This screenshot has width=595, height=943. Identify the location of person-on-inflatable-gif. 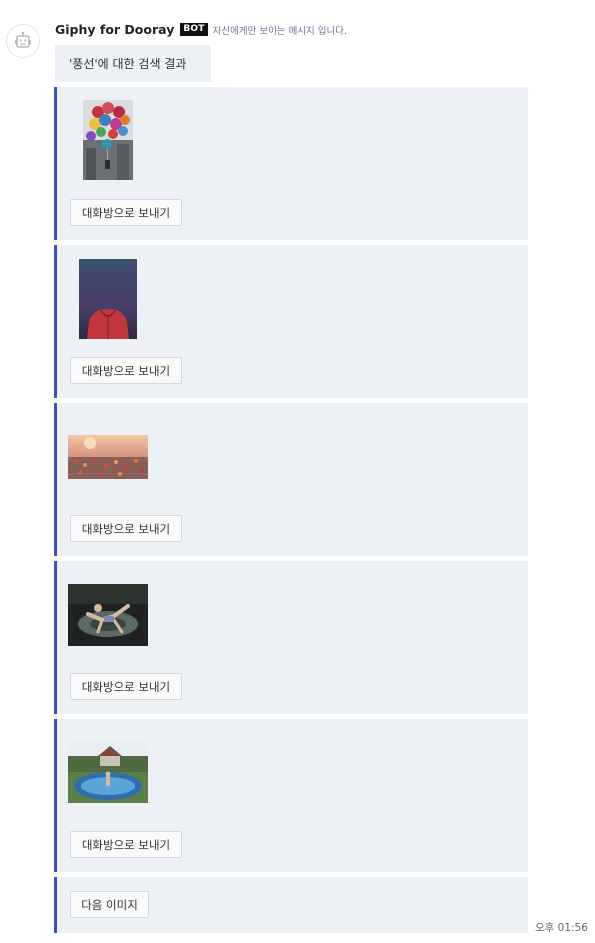
(108, 615).